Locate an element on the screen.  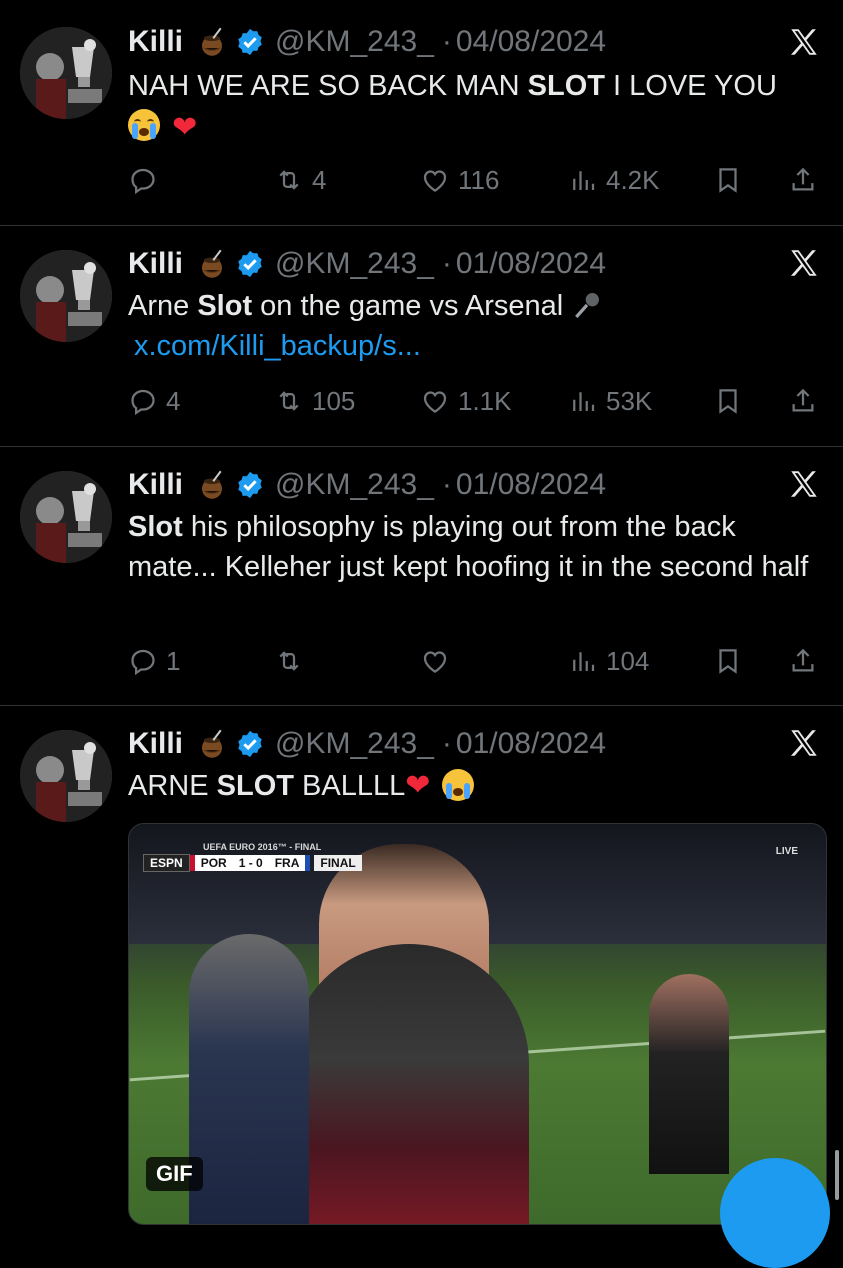
like-button: 1.1K is located at coordinates (466, 401).